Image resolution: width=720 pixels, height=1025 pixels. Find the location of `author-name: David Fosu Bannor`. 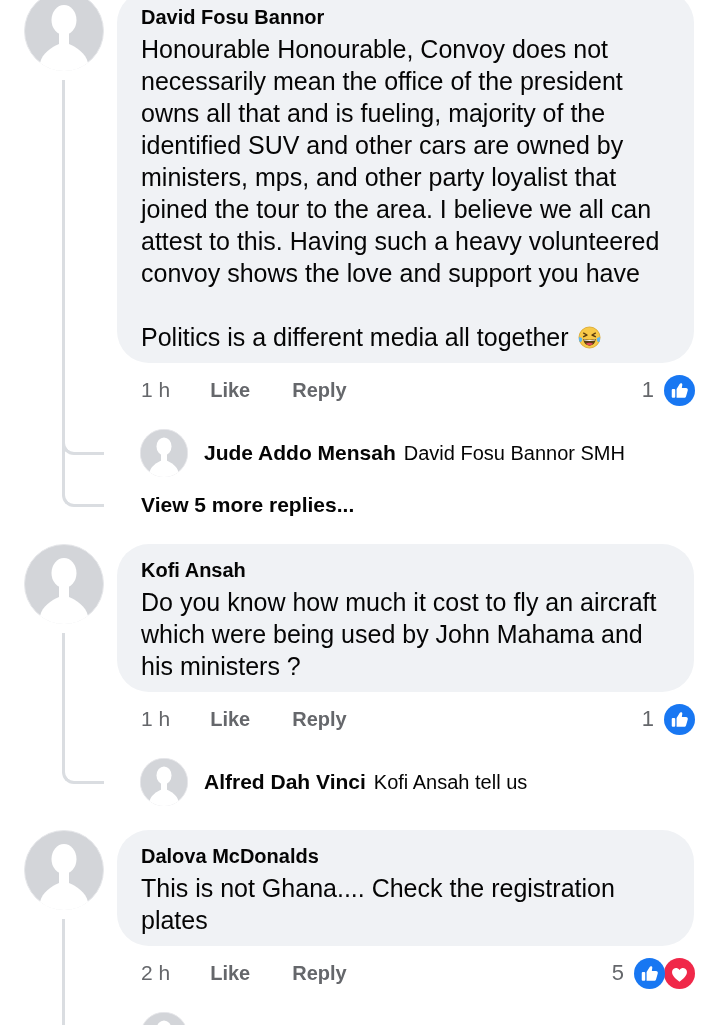

author-name: David Fosu Bannor is located at coordinates (405, 17).